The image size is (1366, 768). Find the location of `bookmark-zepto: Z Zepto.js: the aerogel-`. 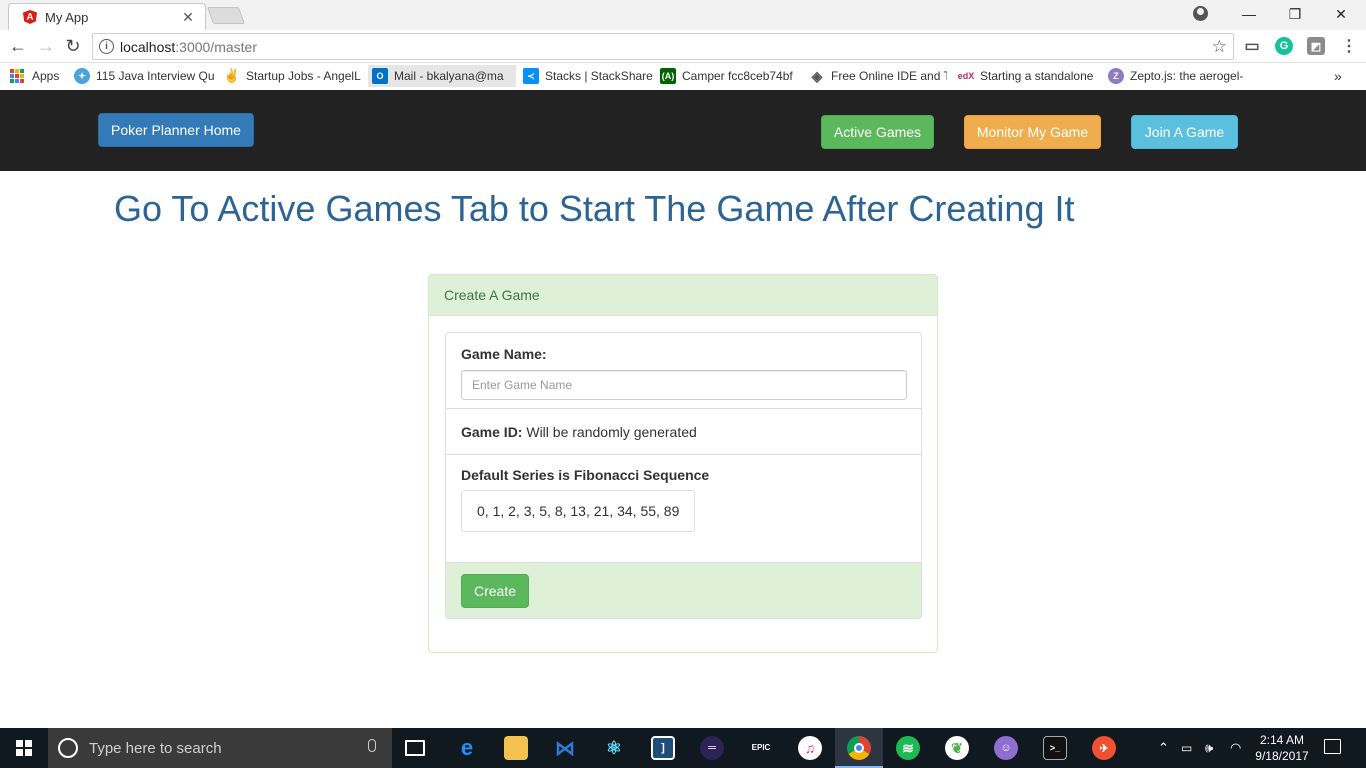

bookmark-zepto: Z Zepto.js: the aerogel- is located at coordinates (1177, 76).